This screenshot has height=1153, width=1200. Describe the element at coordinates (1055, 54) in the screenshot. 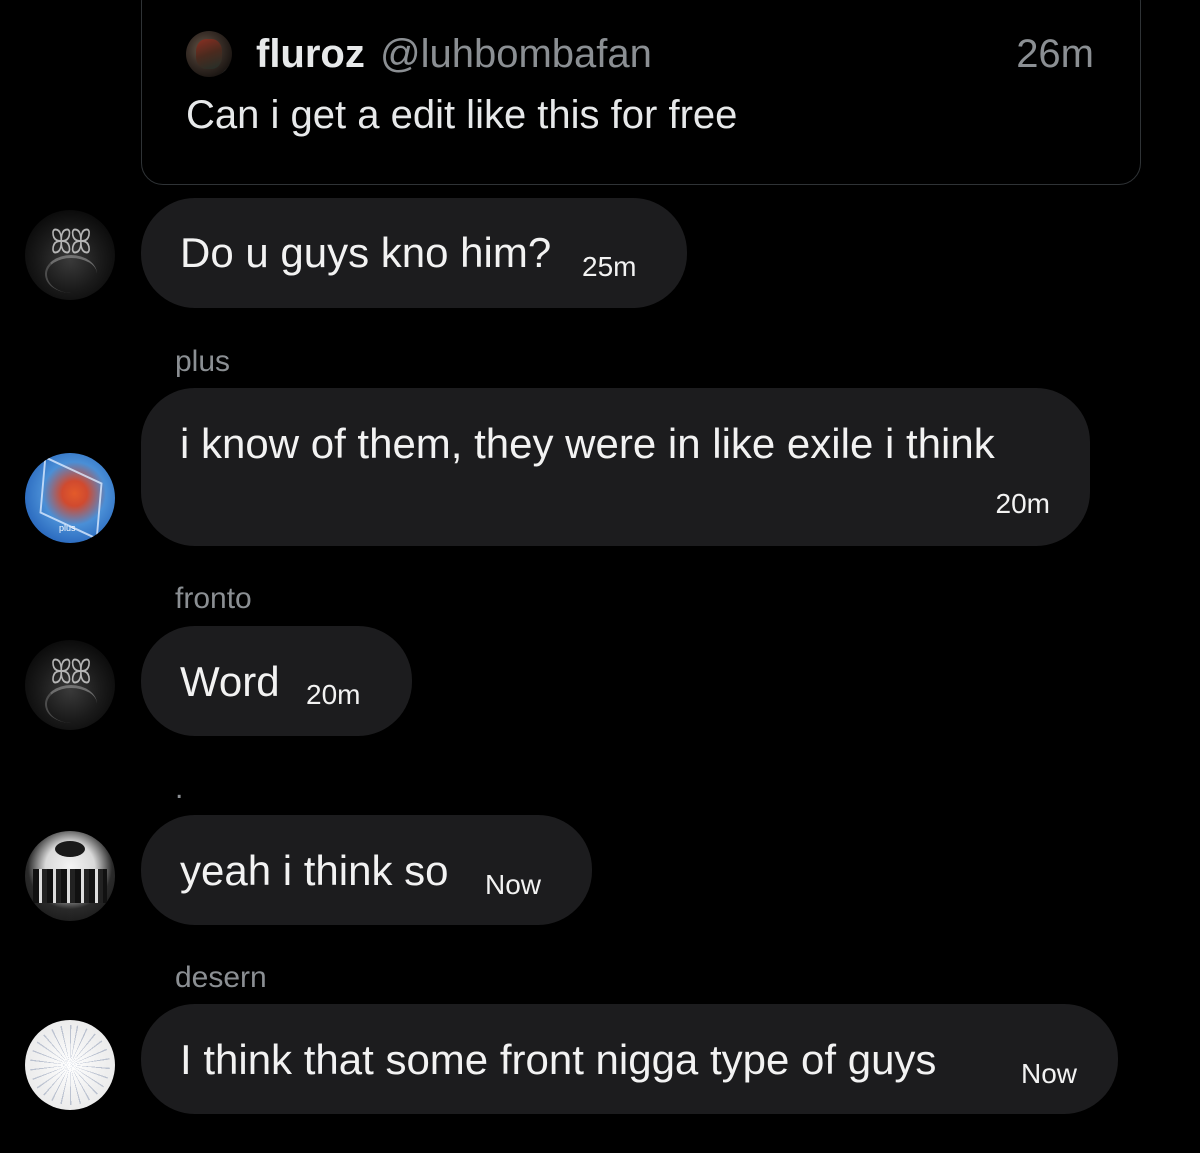

I see `quoted-post-time: 26m` at that location.